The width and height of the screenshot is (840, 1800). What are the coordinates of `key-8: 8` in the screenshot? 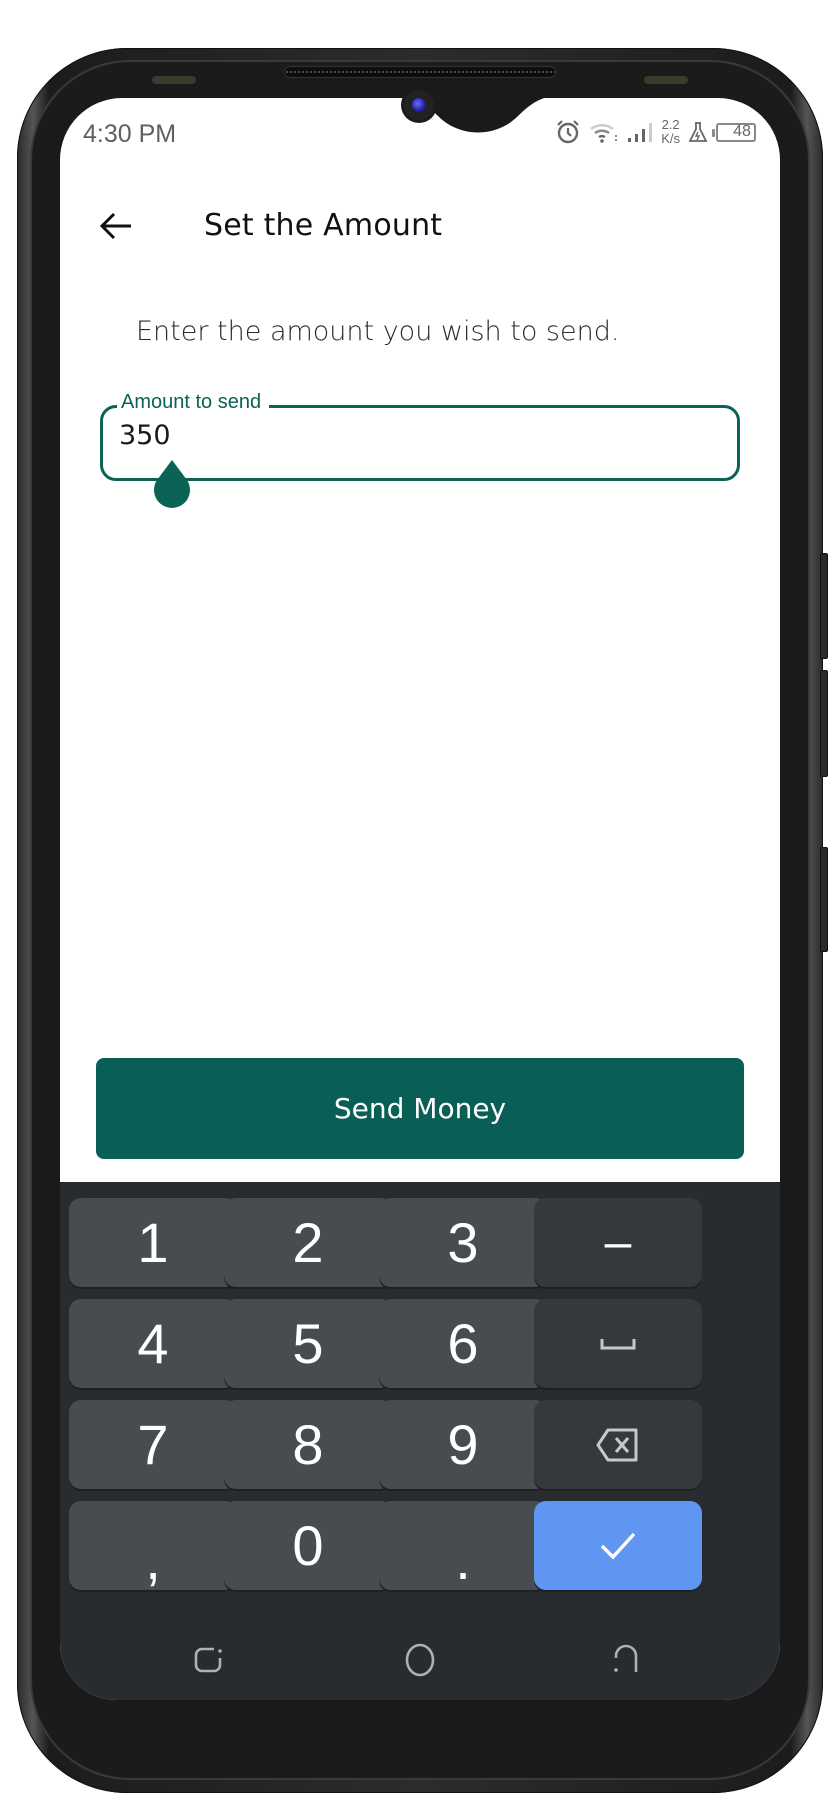 It's located at (308, 1444).